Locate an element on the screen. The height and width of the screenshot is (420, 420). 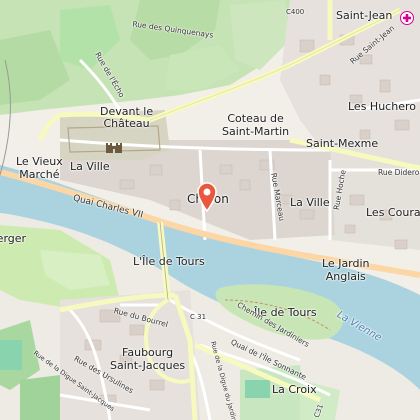
location-pin-icon is located at coordinates (207, 197).